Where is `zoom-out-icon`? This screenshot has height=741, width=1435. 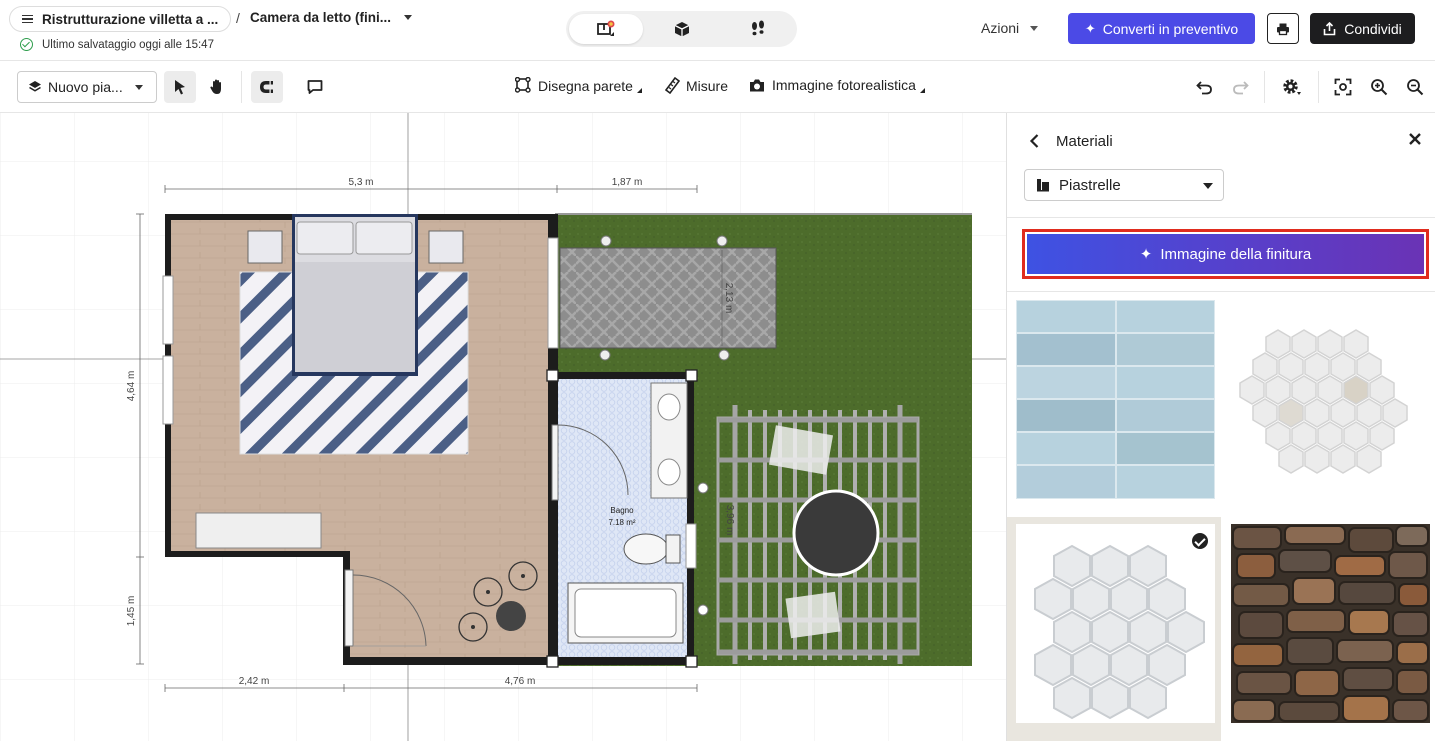 zoom-out-icon is located at coordinates (1415, 87).